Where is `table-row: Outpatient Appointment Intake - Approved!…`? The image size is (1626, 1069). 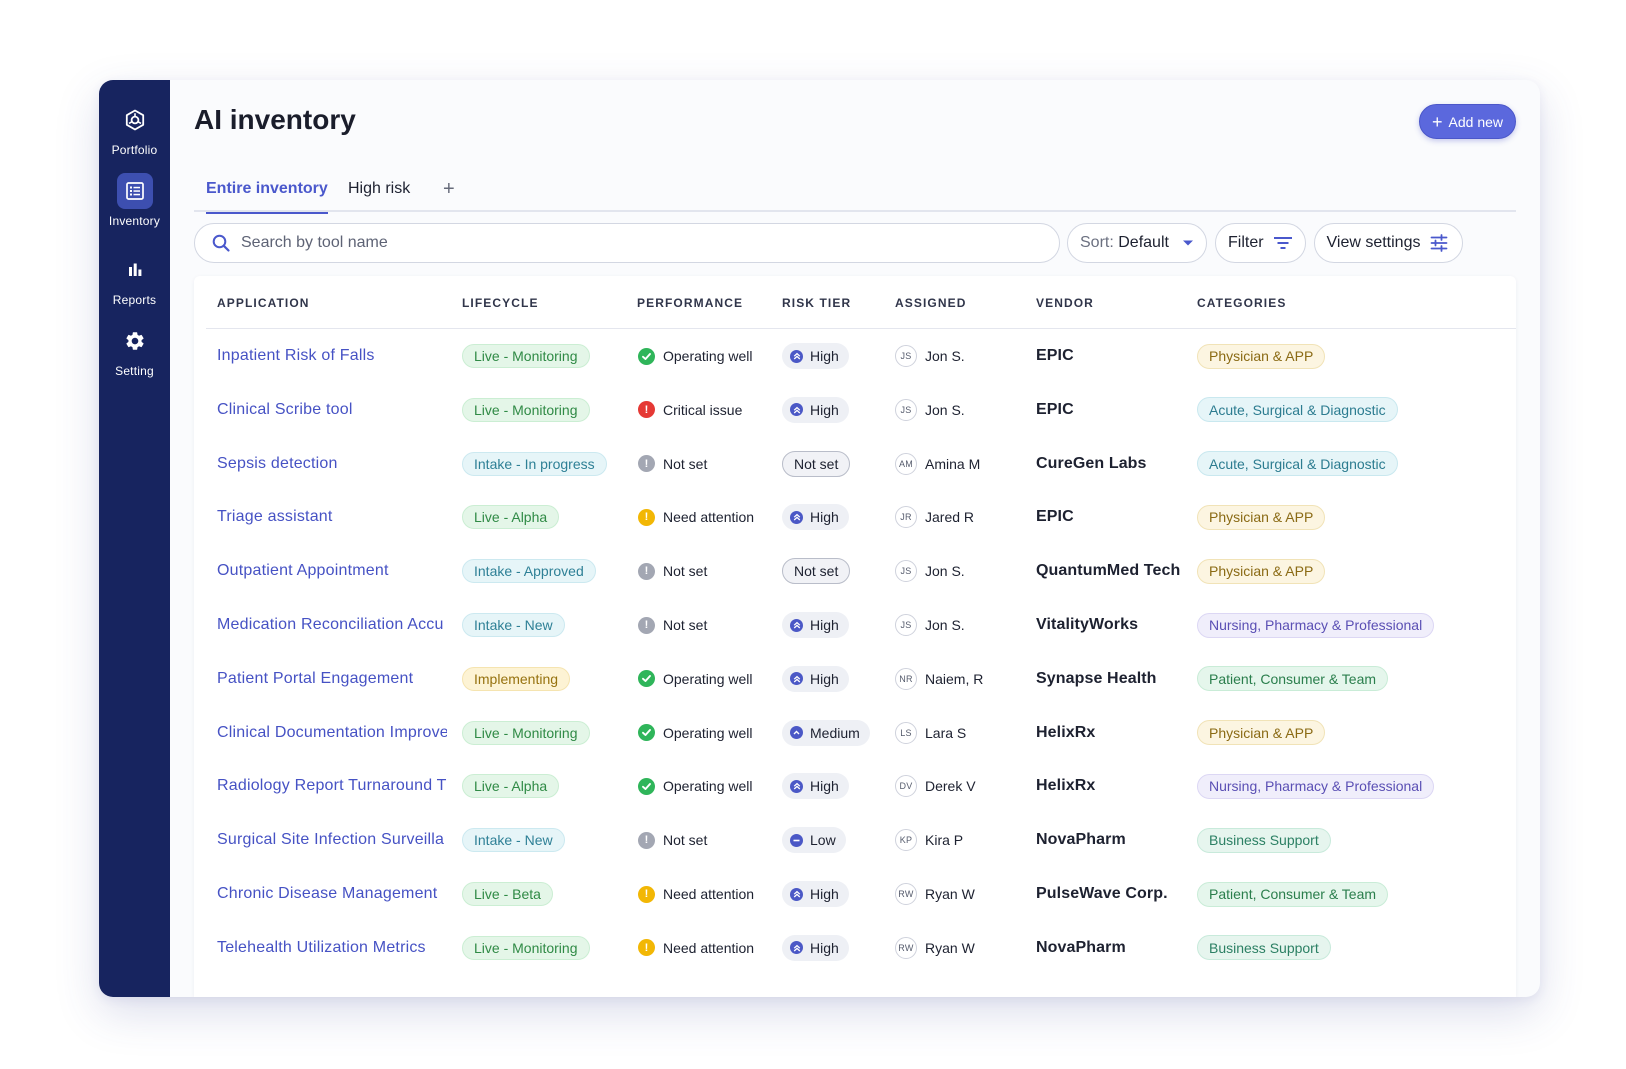
table-row: Outpatient Appointment Intake - Approved!… is located at coordinates (855, 571).